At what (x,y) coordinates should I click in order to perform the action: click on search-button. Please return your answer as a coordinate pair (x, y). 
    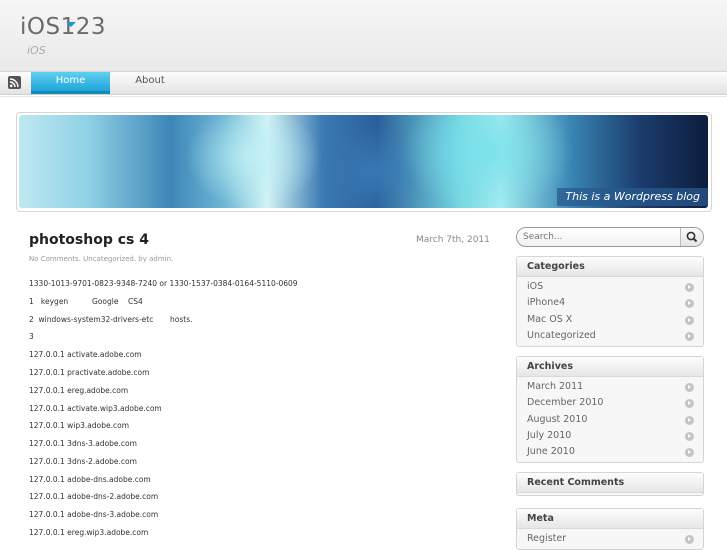
    Looking at the image, I should click on (691, 237).